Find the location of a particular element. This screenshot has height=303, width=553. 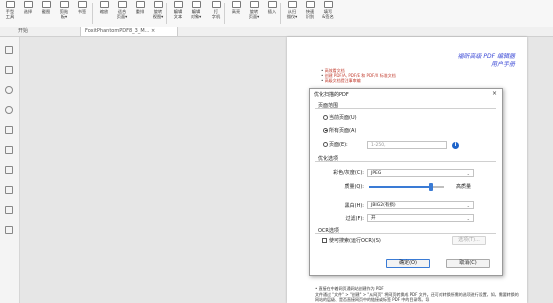

ribbon-button-reflow: 重排 is located at coordinates (140, 13).